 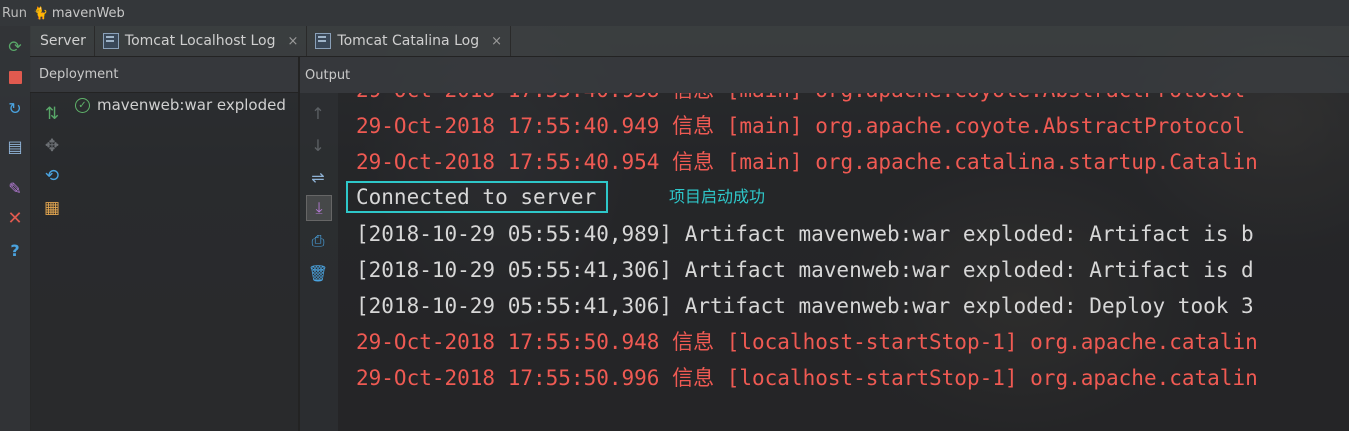 What do you see at coordinates (318, 145) in the screenshot?
I see `scroll-down-icon: ↓` at bounding box center [318, 145].